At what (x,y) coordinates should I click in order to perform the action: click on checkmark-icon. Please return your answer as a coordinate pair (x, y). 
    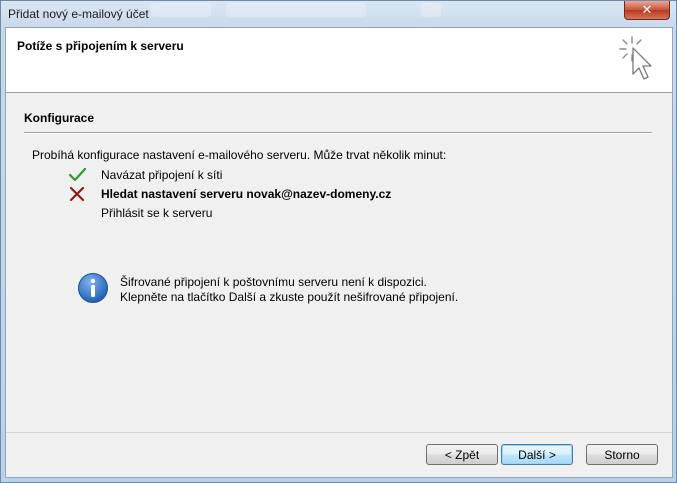
    Looking at the image, I should click on (77, 174).